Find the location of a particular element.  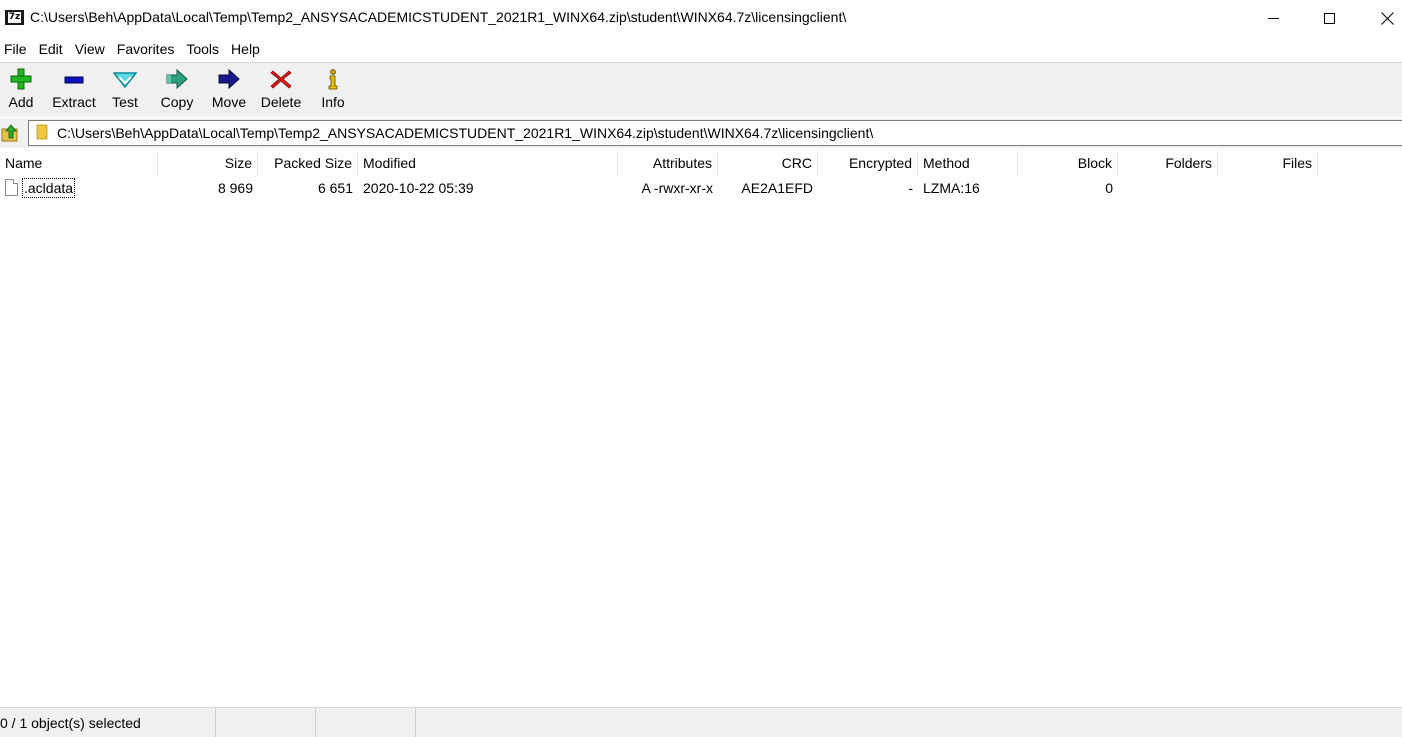

name-cell: .acldata is located at coordinates (79, 188).